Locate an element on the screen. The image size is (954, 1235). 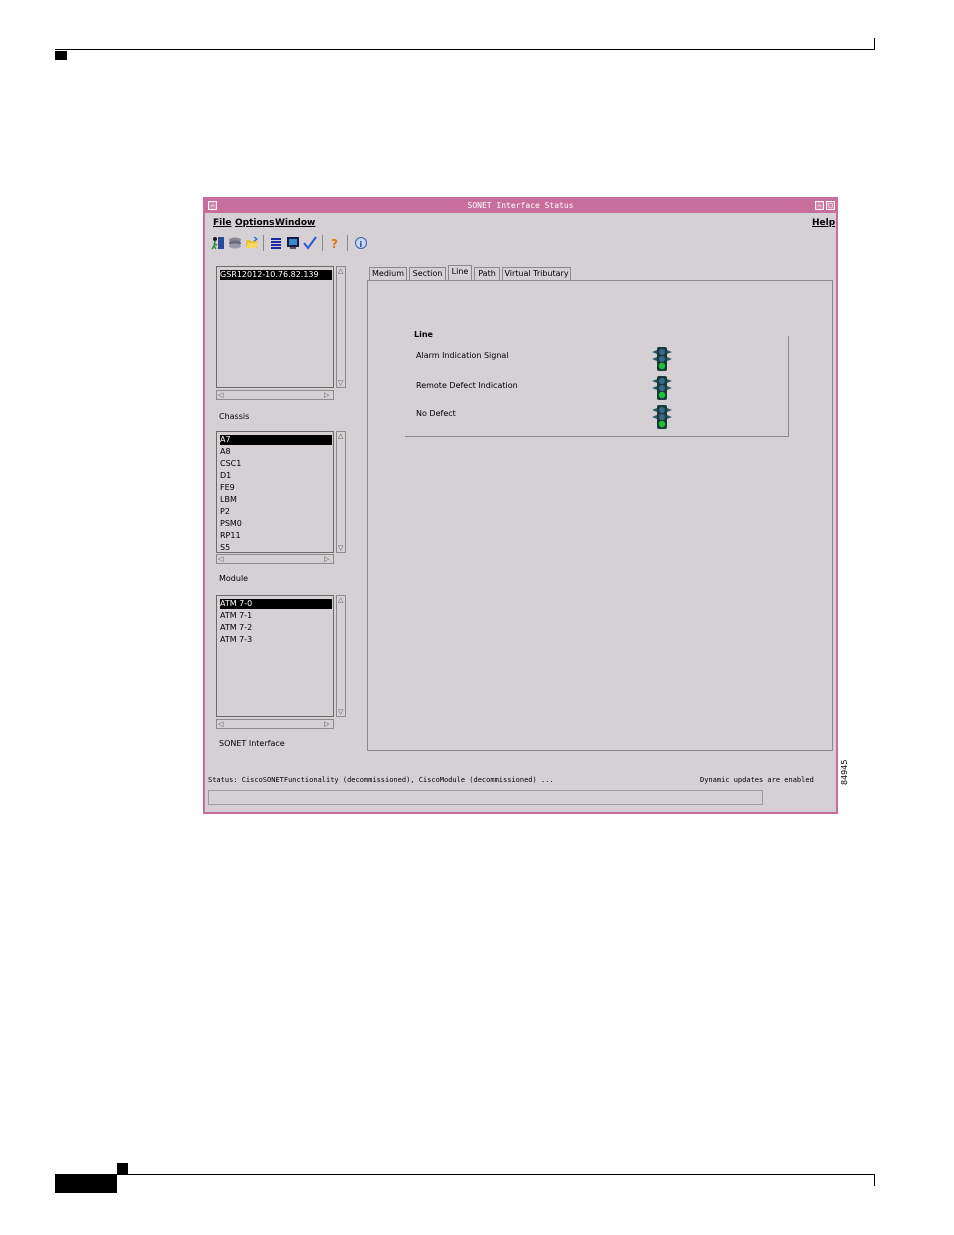
info-icon: i is located at coordinates (361, 243).